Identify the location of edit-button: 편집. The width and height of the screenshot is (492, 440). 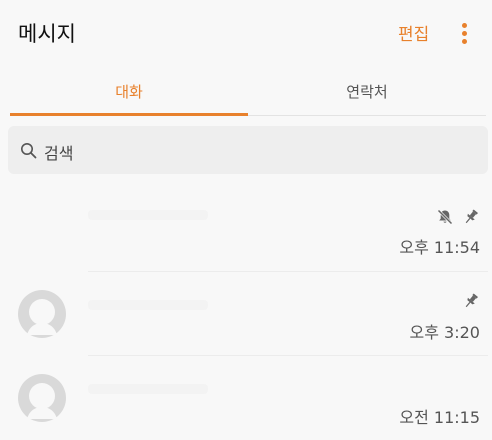
(413, 32).